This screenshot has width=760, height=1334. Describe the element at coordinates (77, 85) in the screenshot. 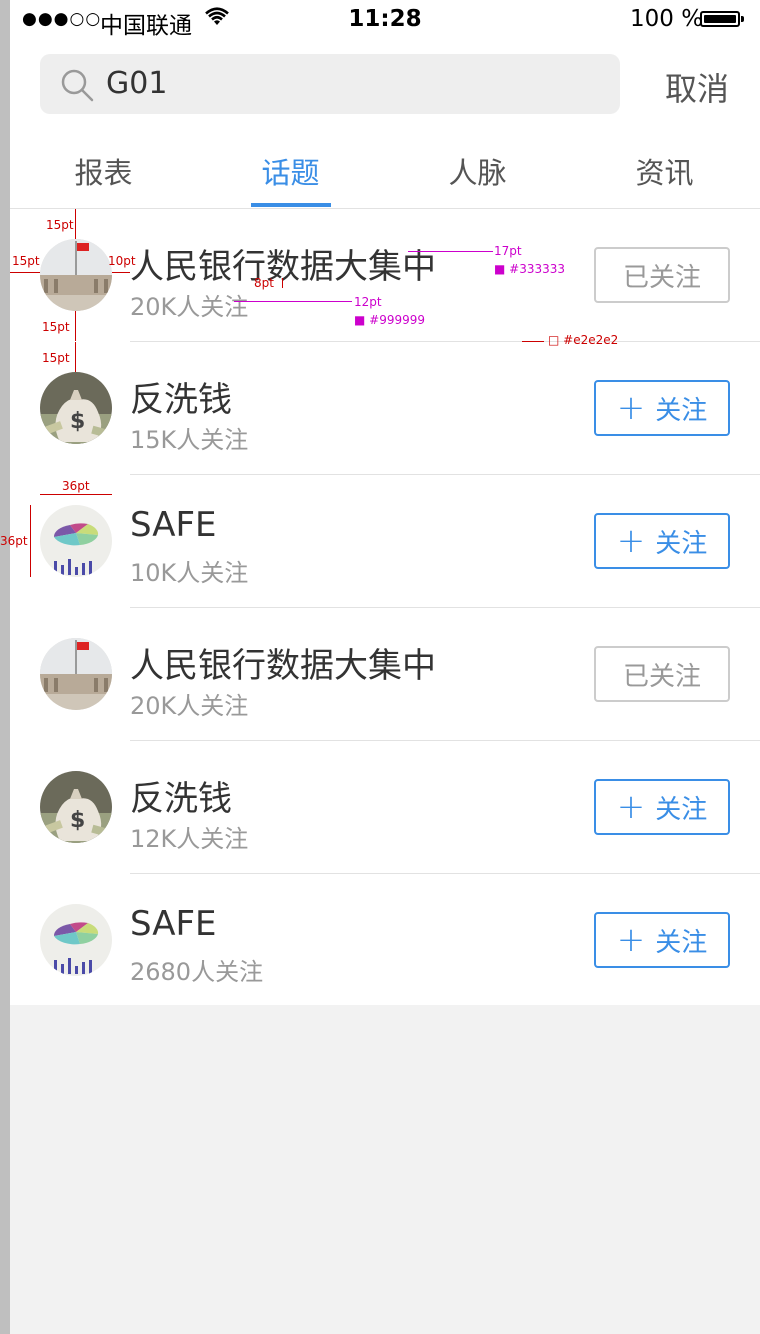

I see `search-icon` at that location.